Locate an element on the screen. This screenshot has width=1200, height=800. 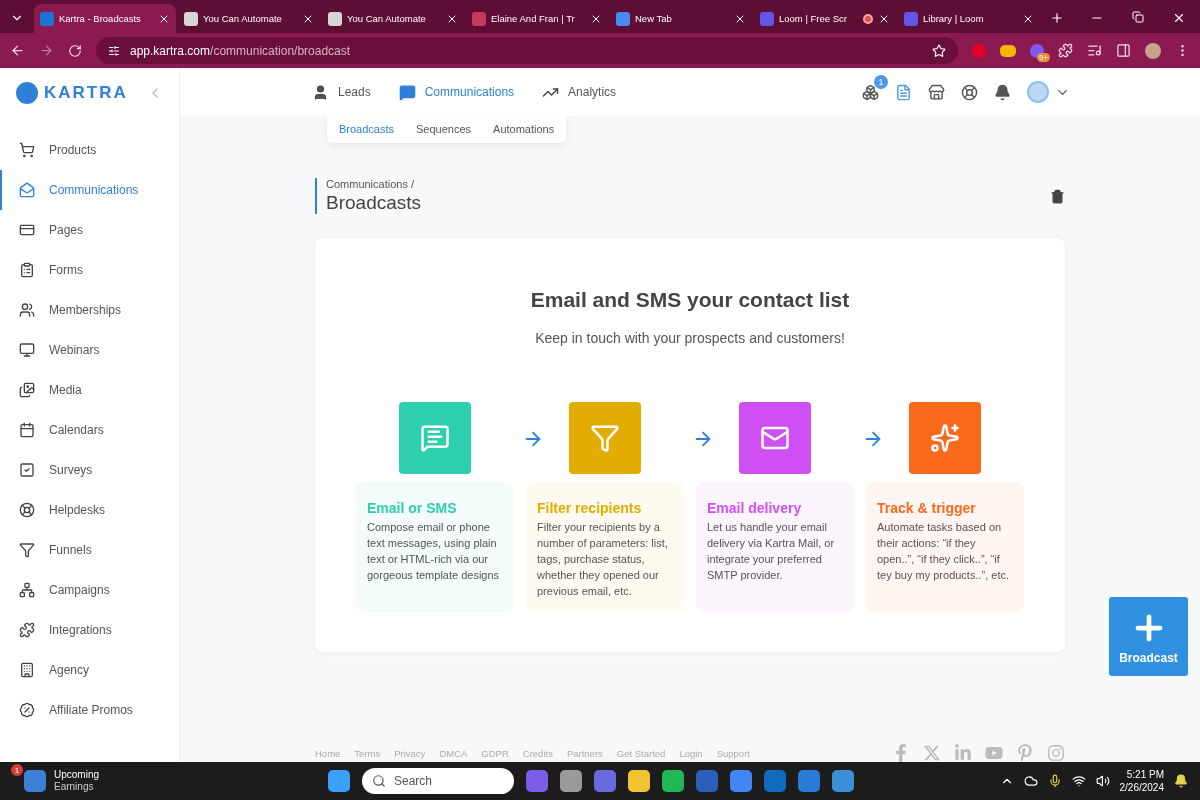
browser-tab: Kartra - Broadcasts is located at coordinates (105, 18).